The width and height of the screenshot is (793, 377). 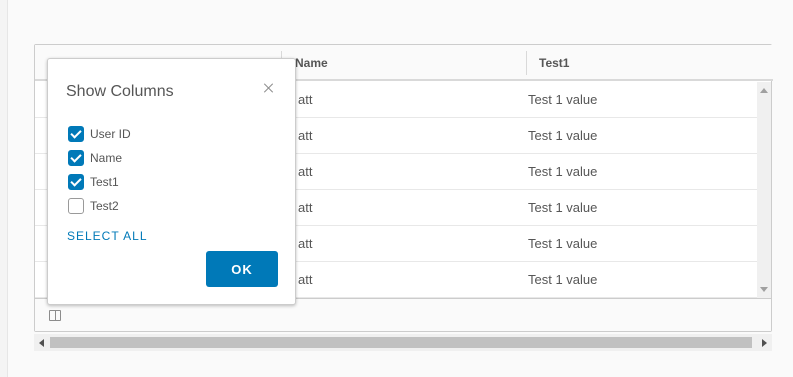 What do you see at coordinates (526, 63) in the screenshot?
I see `column-separator` at bounding box center [526, 63].